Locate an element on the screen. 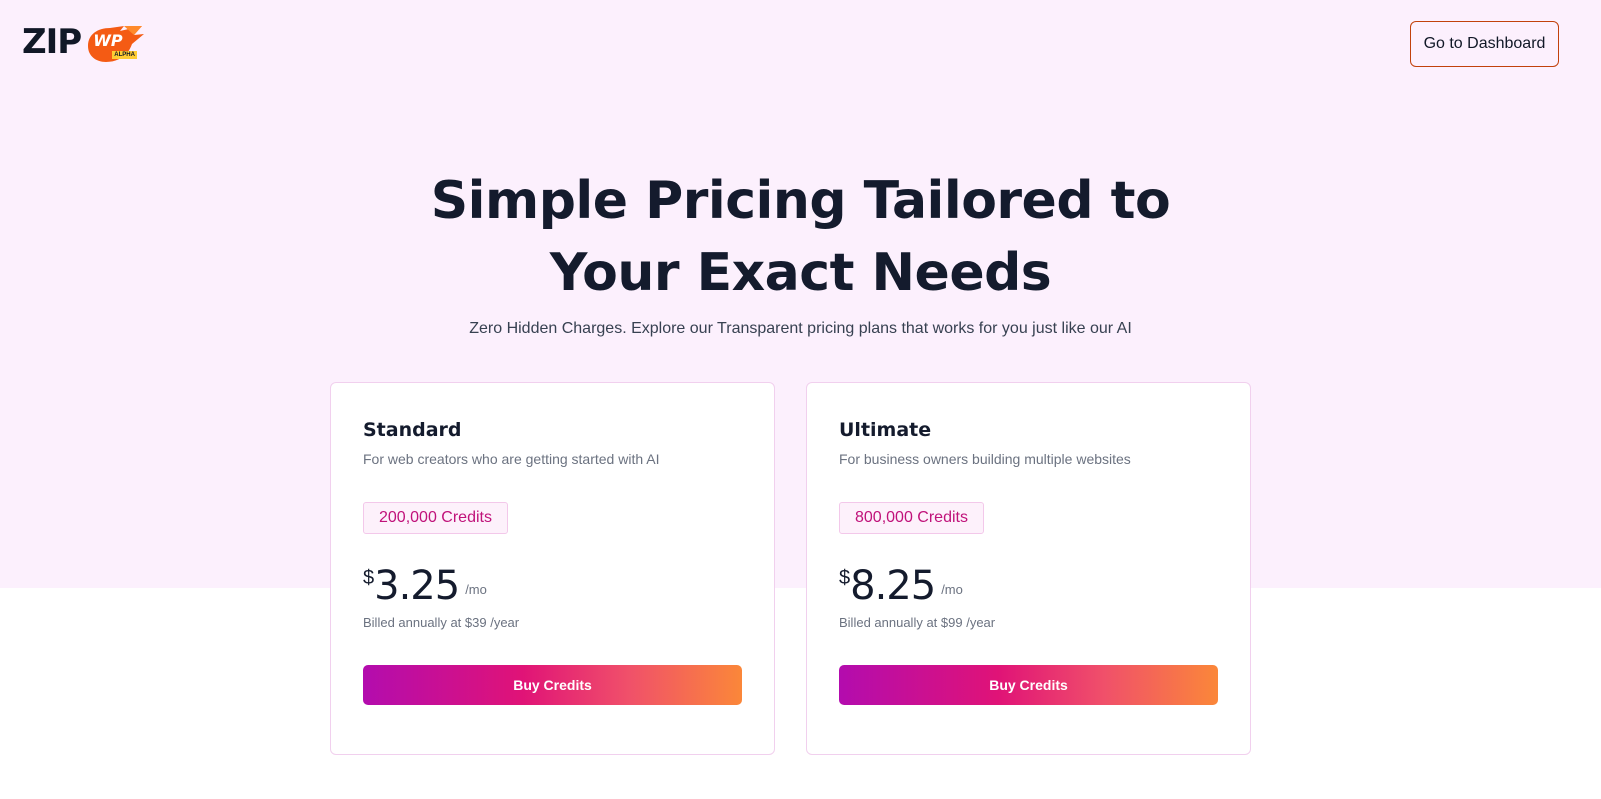 This screenshot has height=799, width=1601. credits-badge: 800,000 Credits is located at coordinates (911, 518).